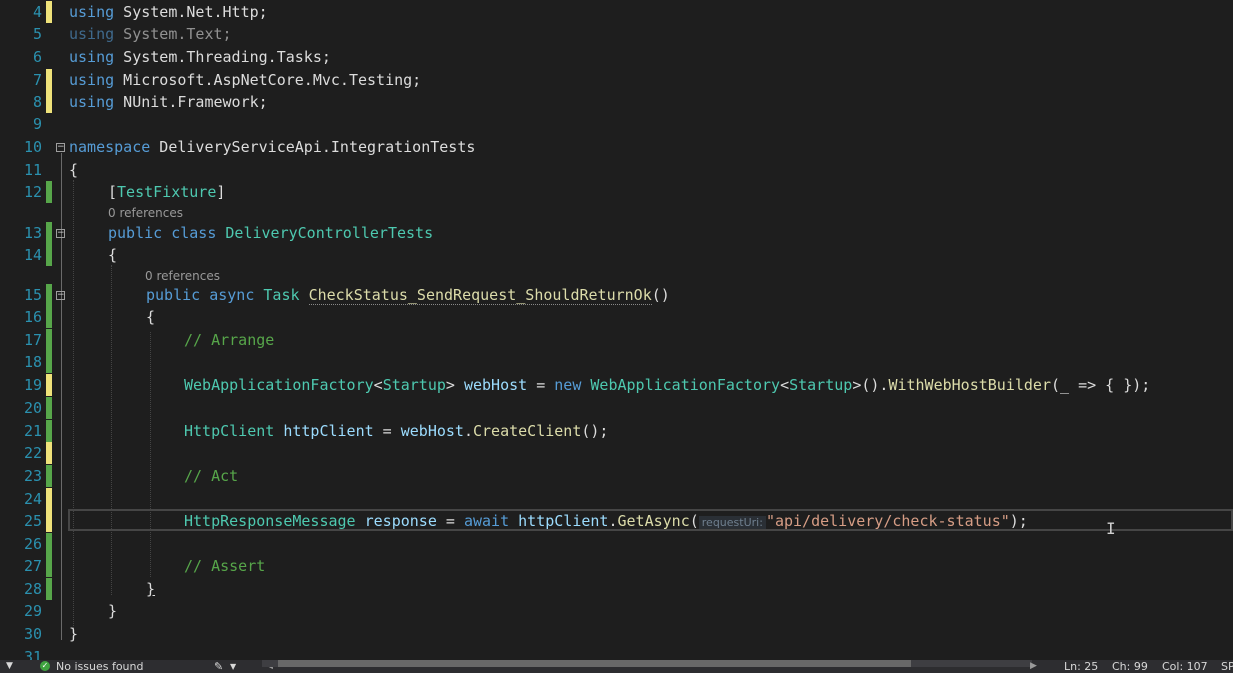  I want to click on method-name: GetAsync, so click(653, 521).